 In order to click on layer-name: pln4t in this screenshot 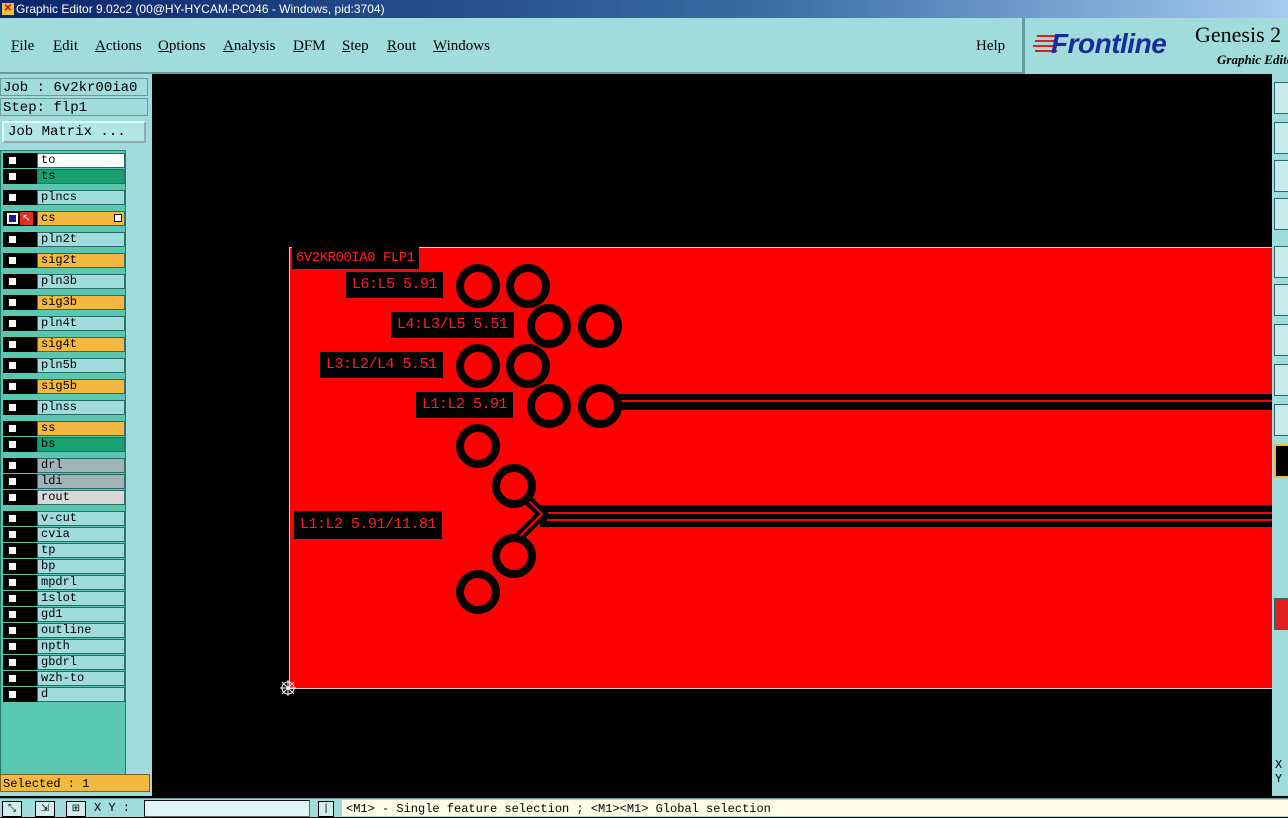, I will do `click(81, 323)`.